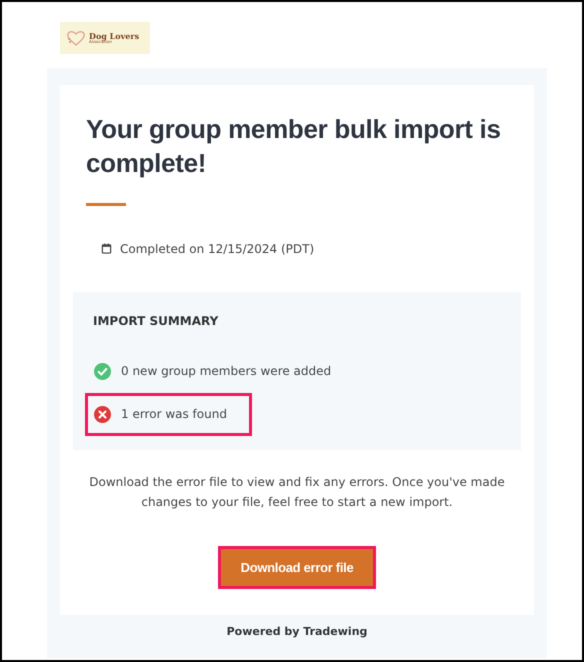 The image size is (584, 662). I want to click on heading: Your group member bulk import is complete!, so click(294, 146).